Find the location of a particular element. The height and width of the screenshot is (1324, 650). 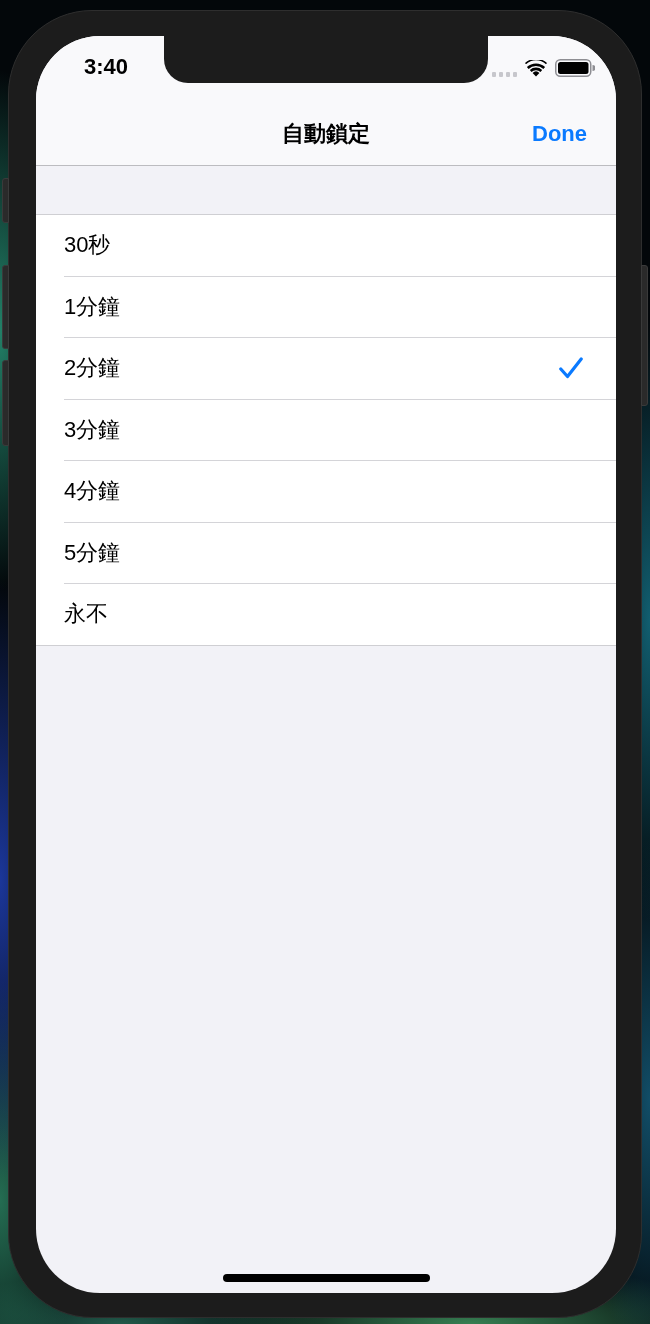

signal-icon is located at coordinates (504, 74).